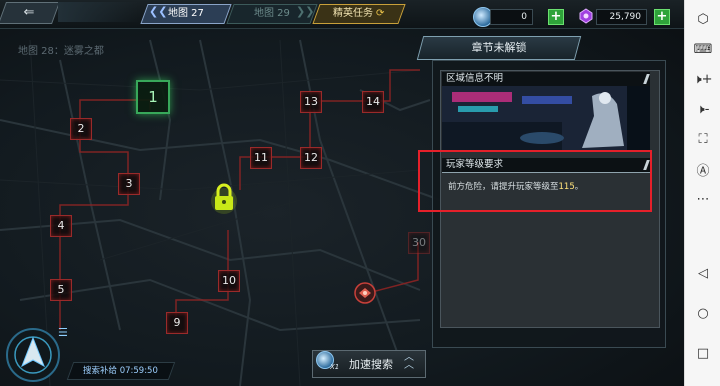 This screenshot has height=386, width=720. Describe the element at coordinates (380, 13) in the screenshot. I see `refresh-icon: ⟳` at that location.